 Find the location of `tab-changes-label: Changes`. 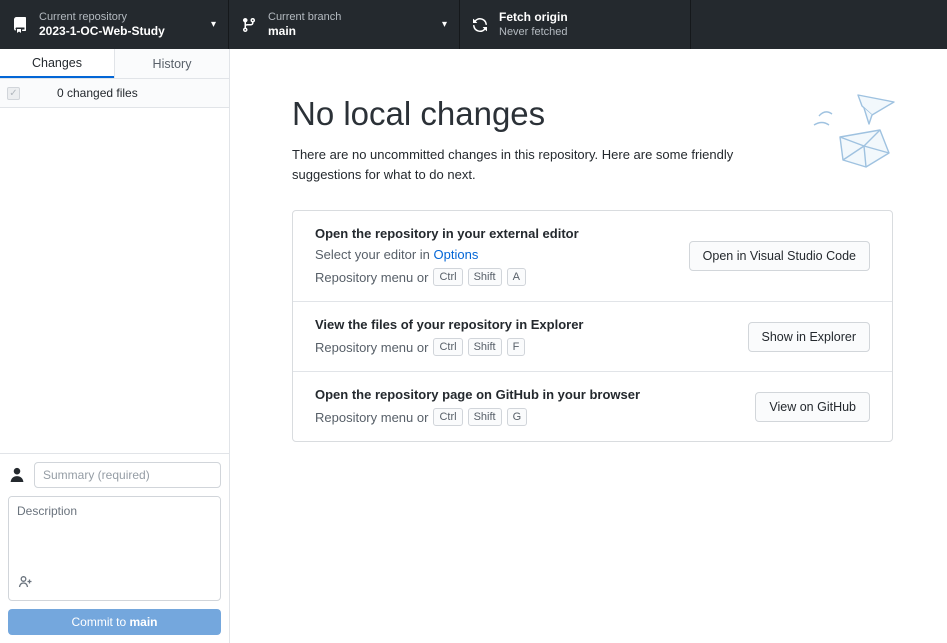

tab-changes-label: Changes is located at coordinates (57, 62).